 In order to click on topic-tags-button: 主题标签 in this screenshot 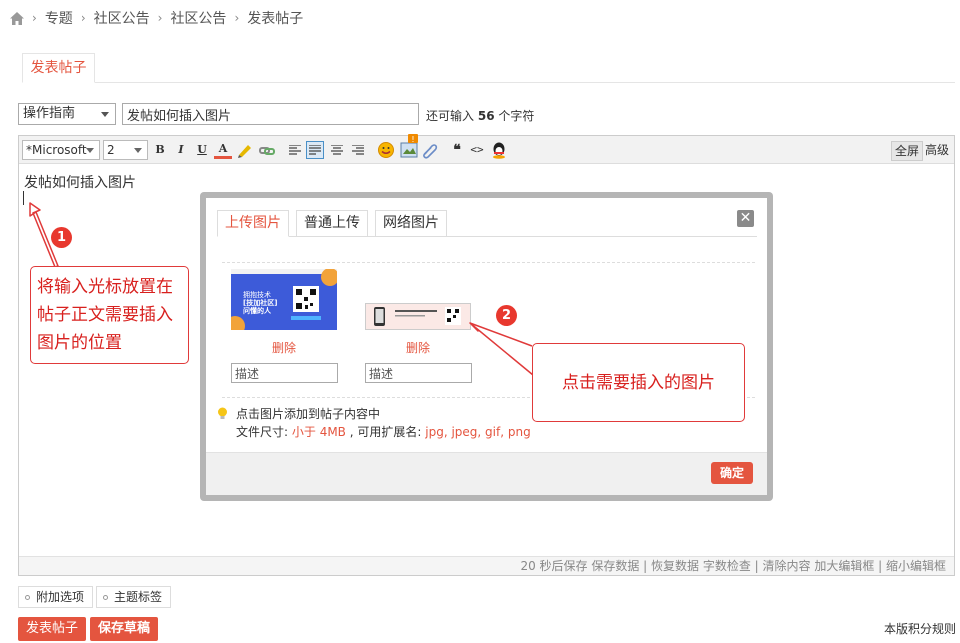, I will do `click(134, 597)`.